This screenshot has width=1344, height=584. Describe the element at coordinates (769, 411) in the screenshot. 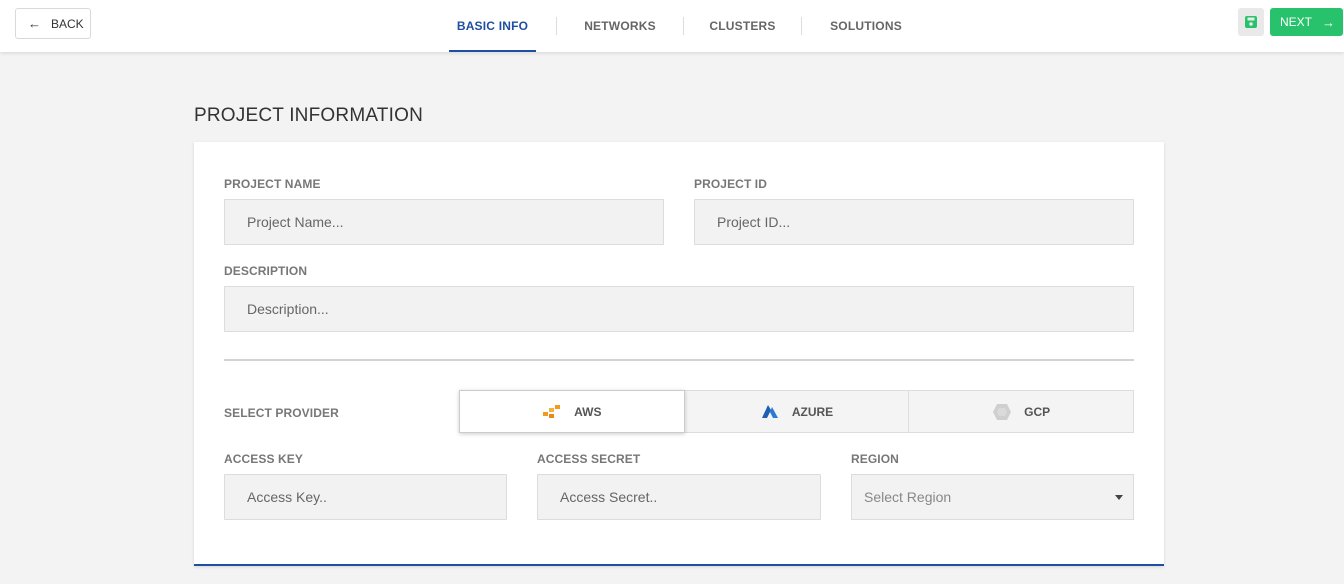

I see `azure-icon` at that location.